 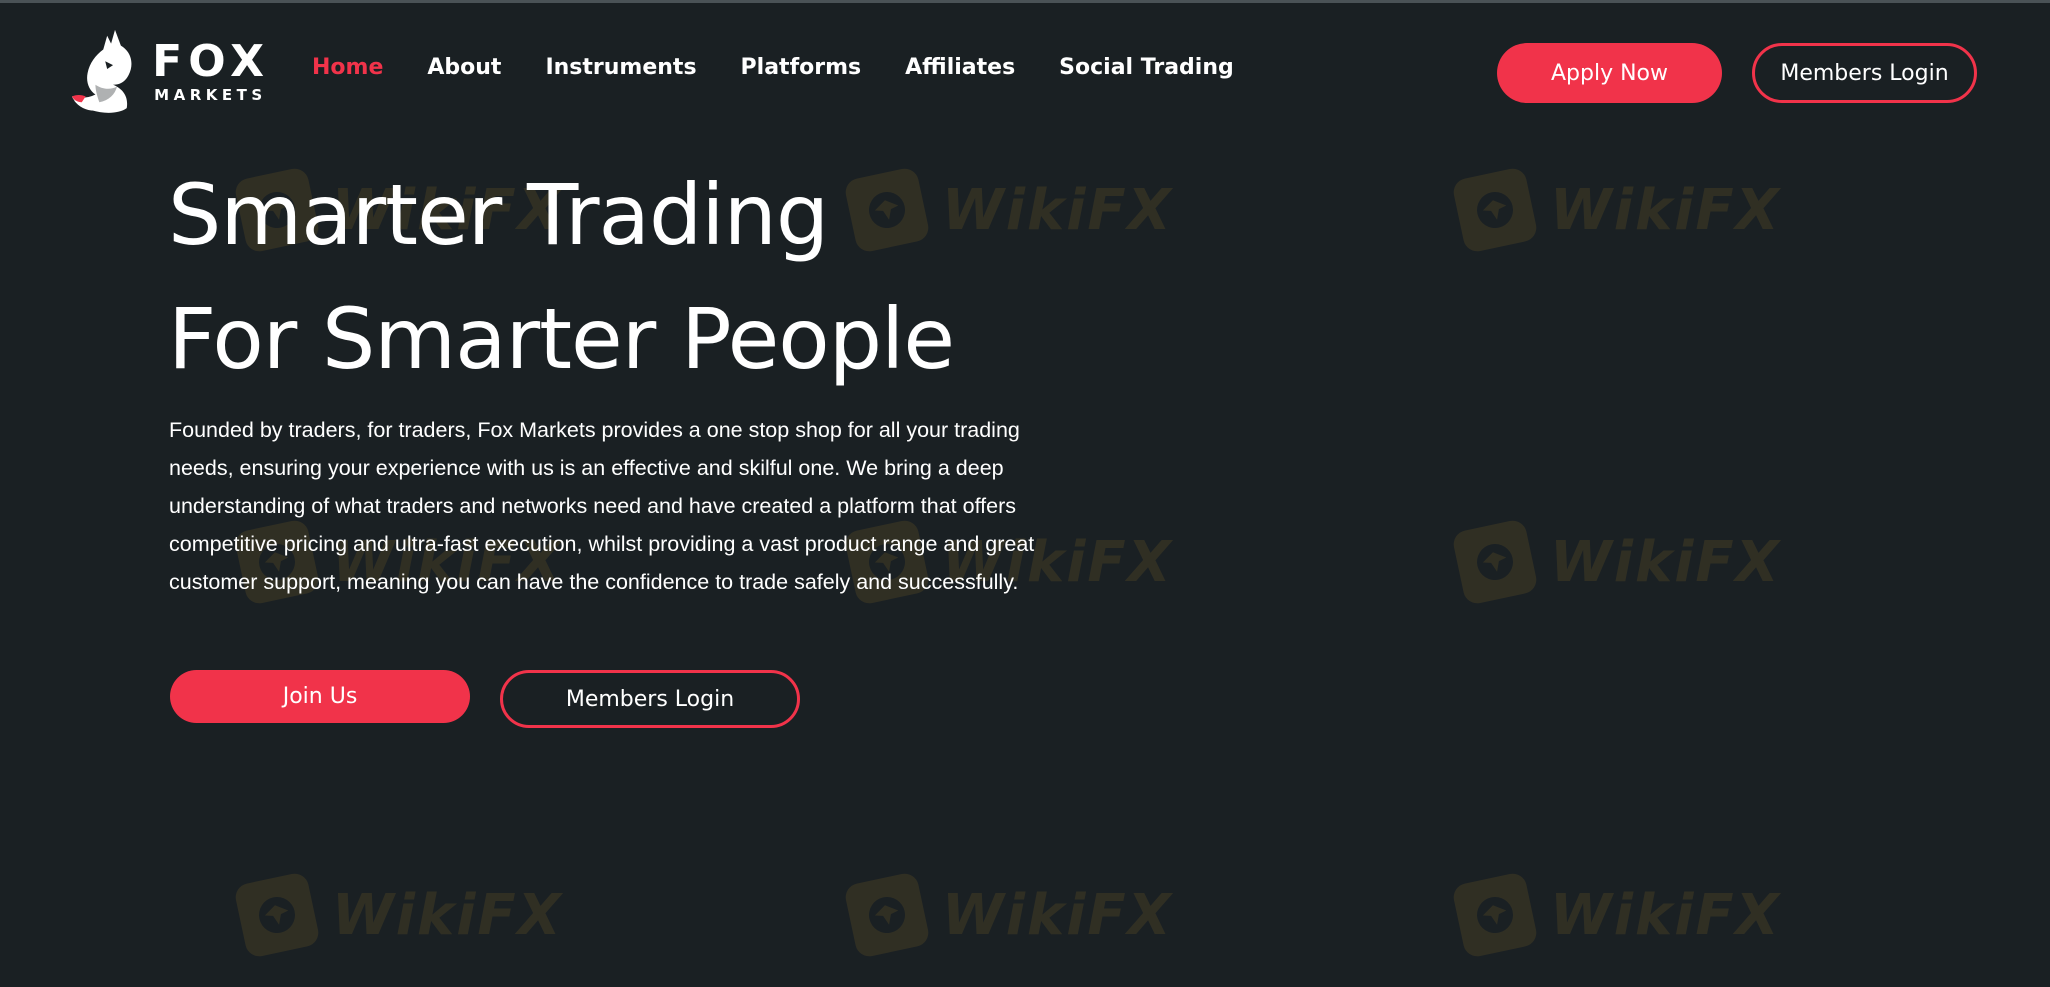 I want to click on nav-item-about: About, so click(x=464, y=67).